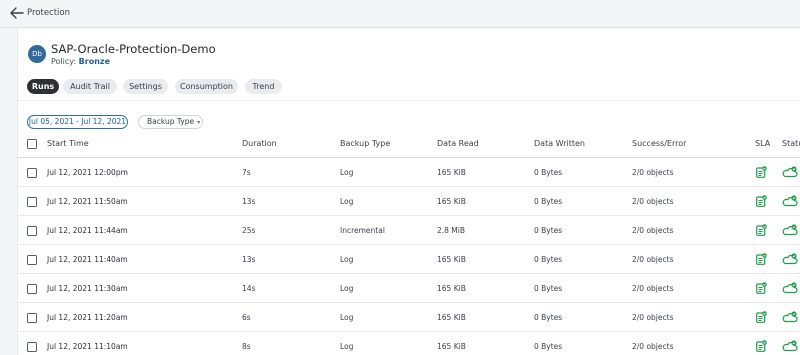 This screenshot has width=800, height=355. What do you see at coordinates (145, 86) in the screenshot?
I see `tab-settings: Settings` at bounding box center [145, 86].